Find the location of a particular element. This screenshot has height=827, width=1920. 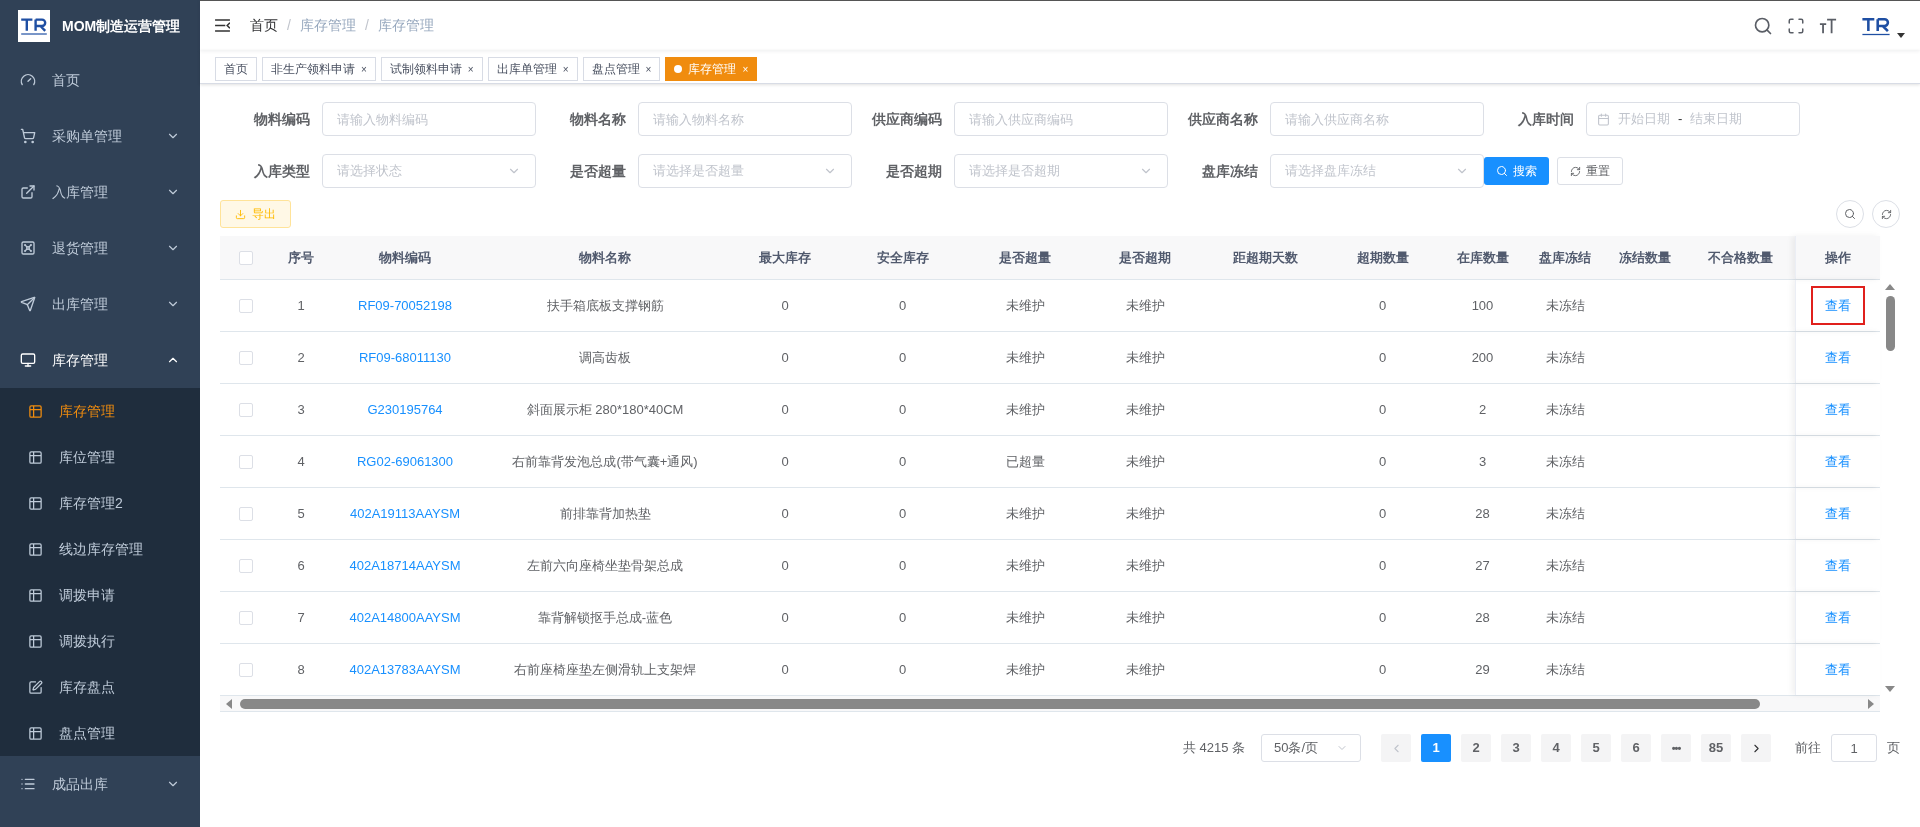

column-header: 超期数量 is located at coordinates (1382, 257).